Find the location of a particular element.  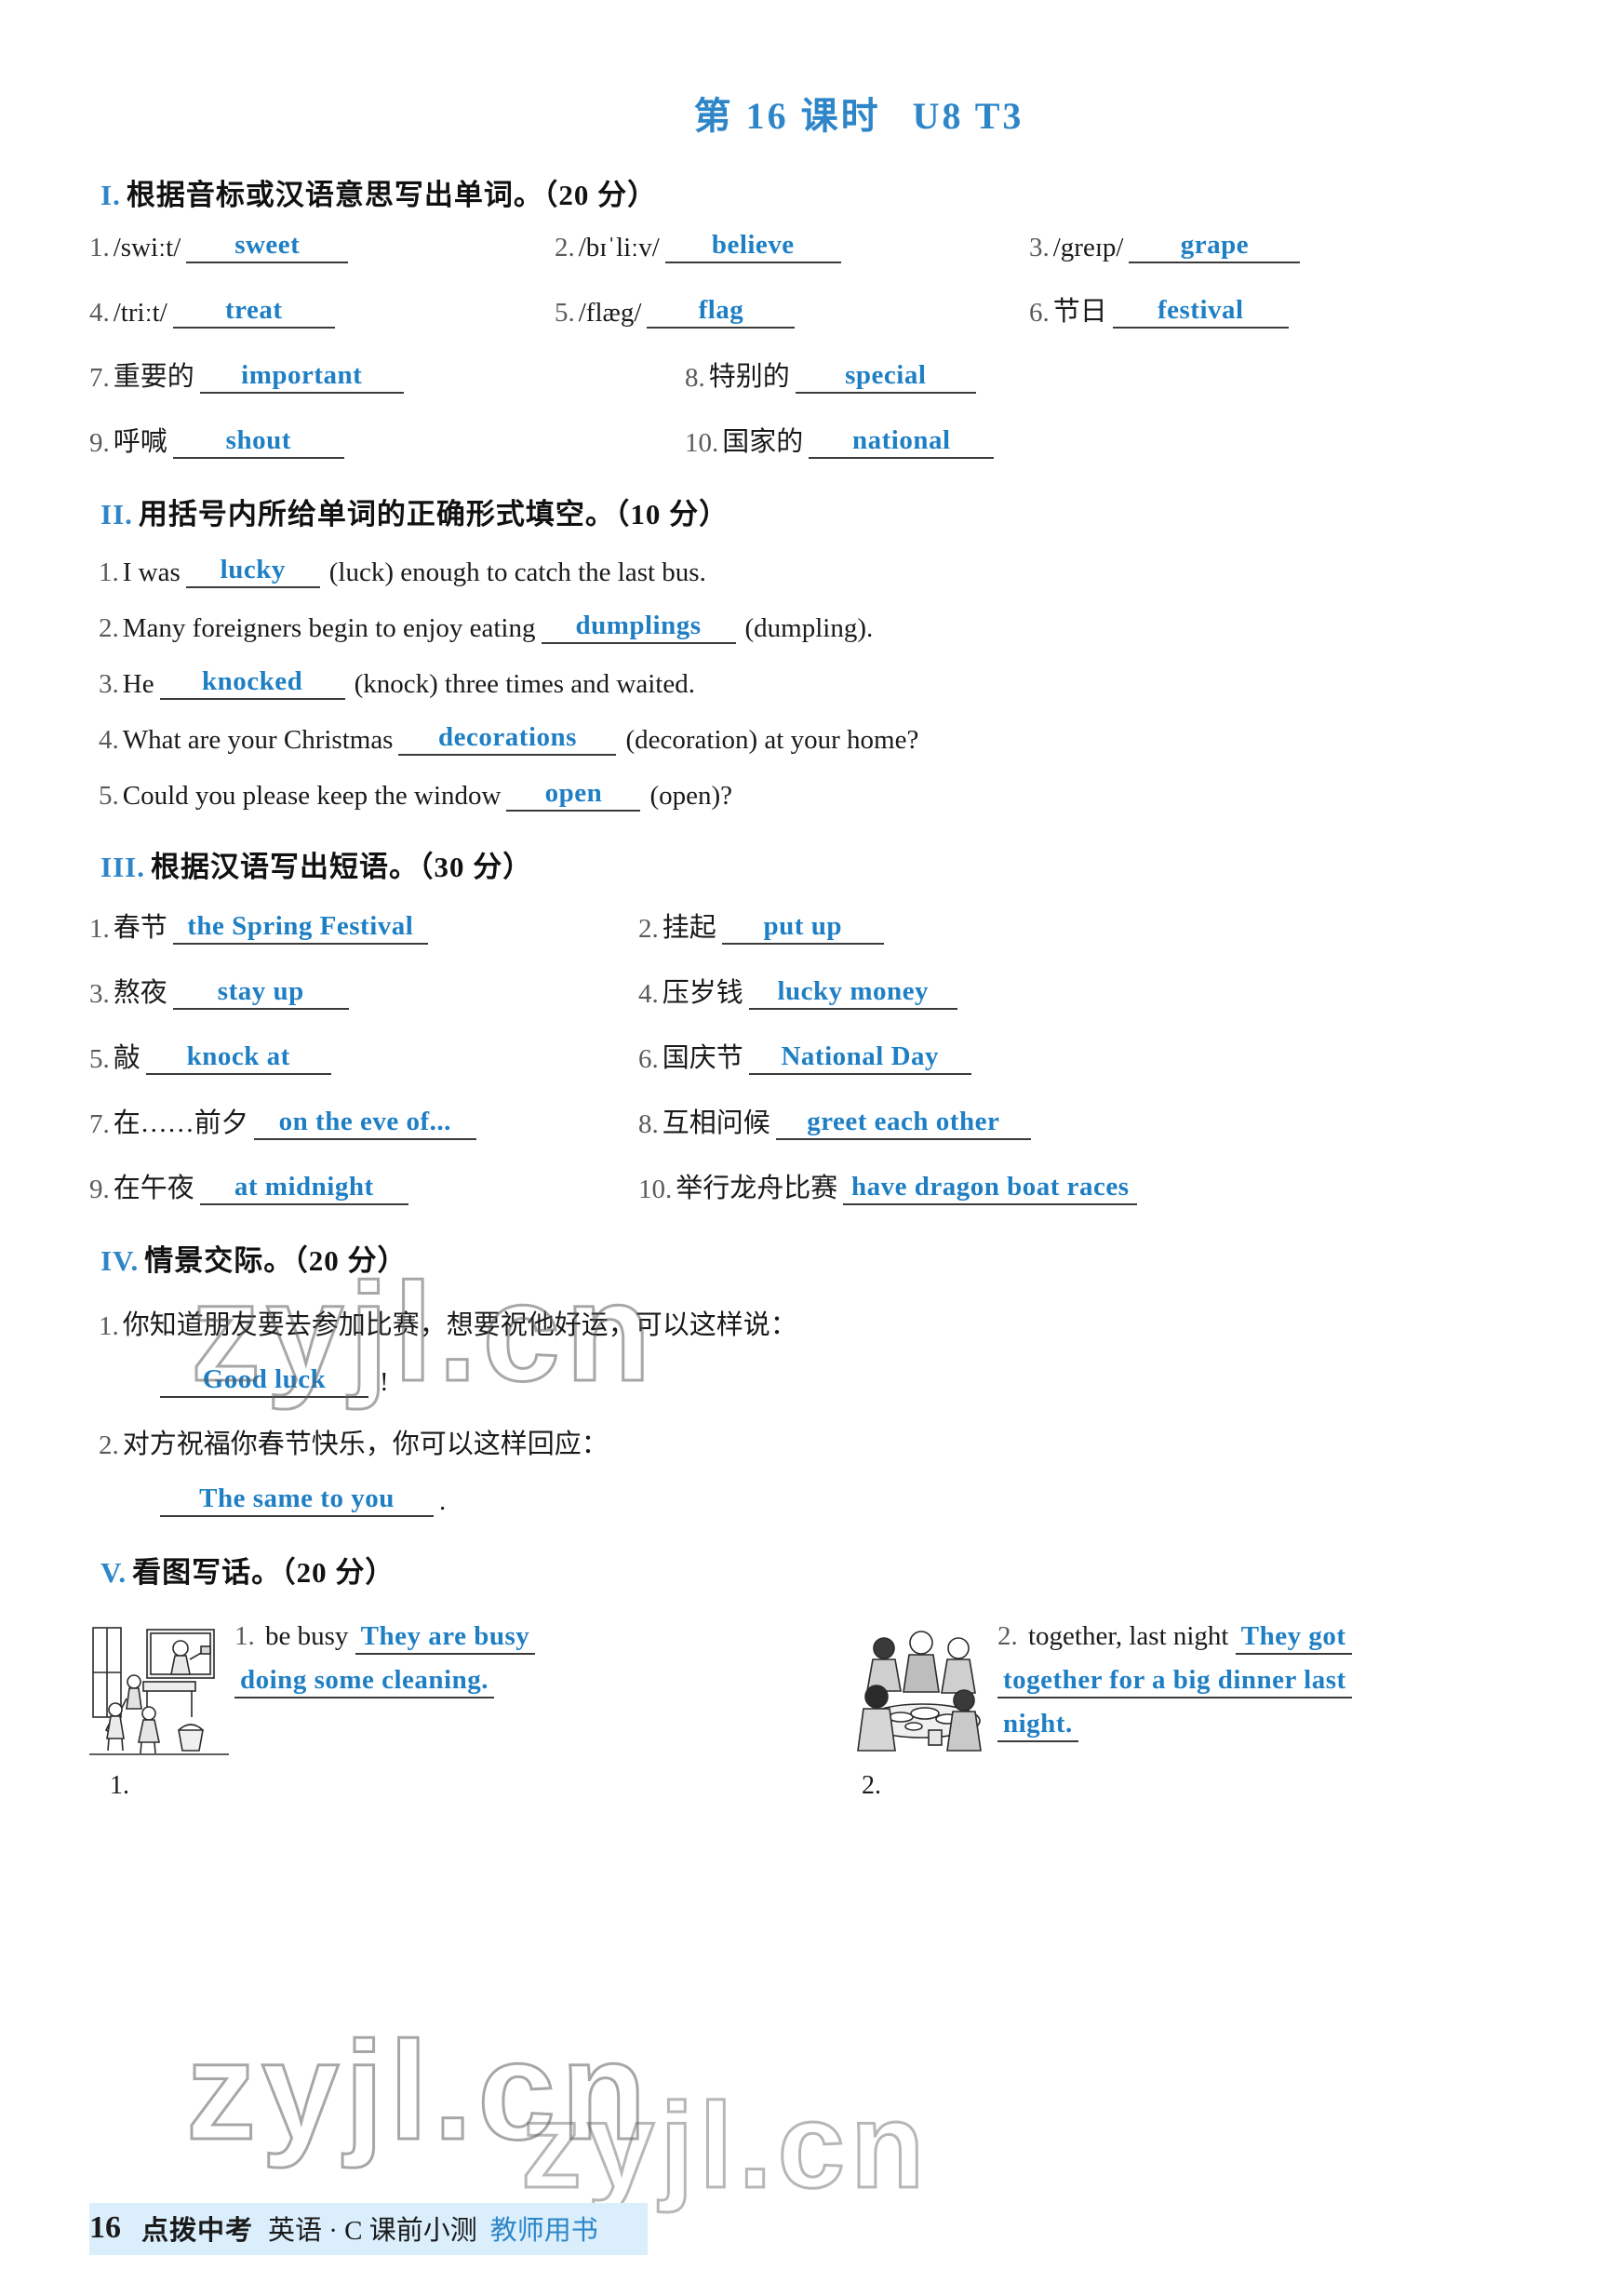

answer-blank: important is located at coordinates (301, 378).